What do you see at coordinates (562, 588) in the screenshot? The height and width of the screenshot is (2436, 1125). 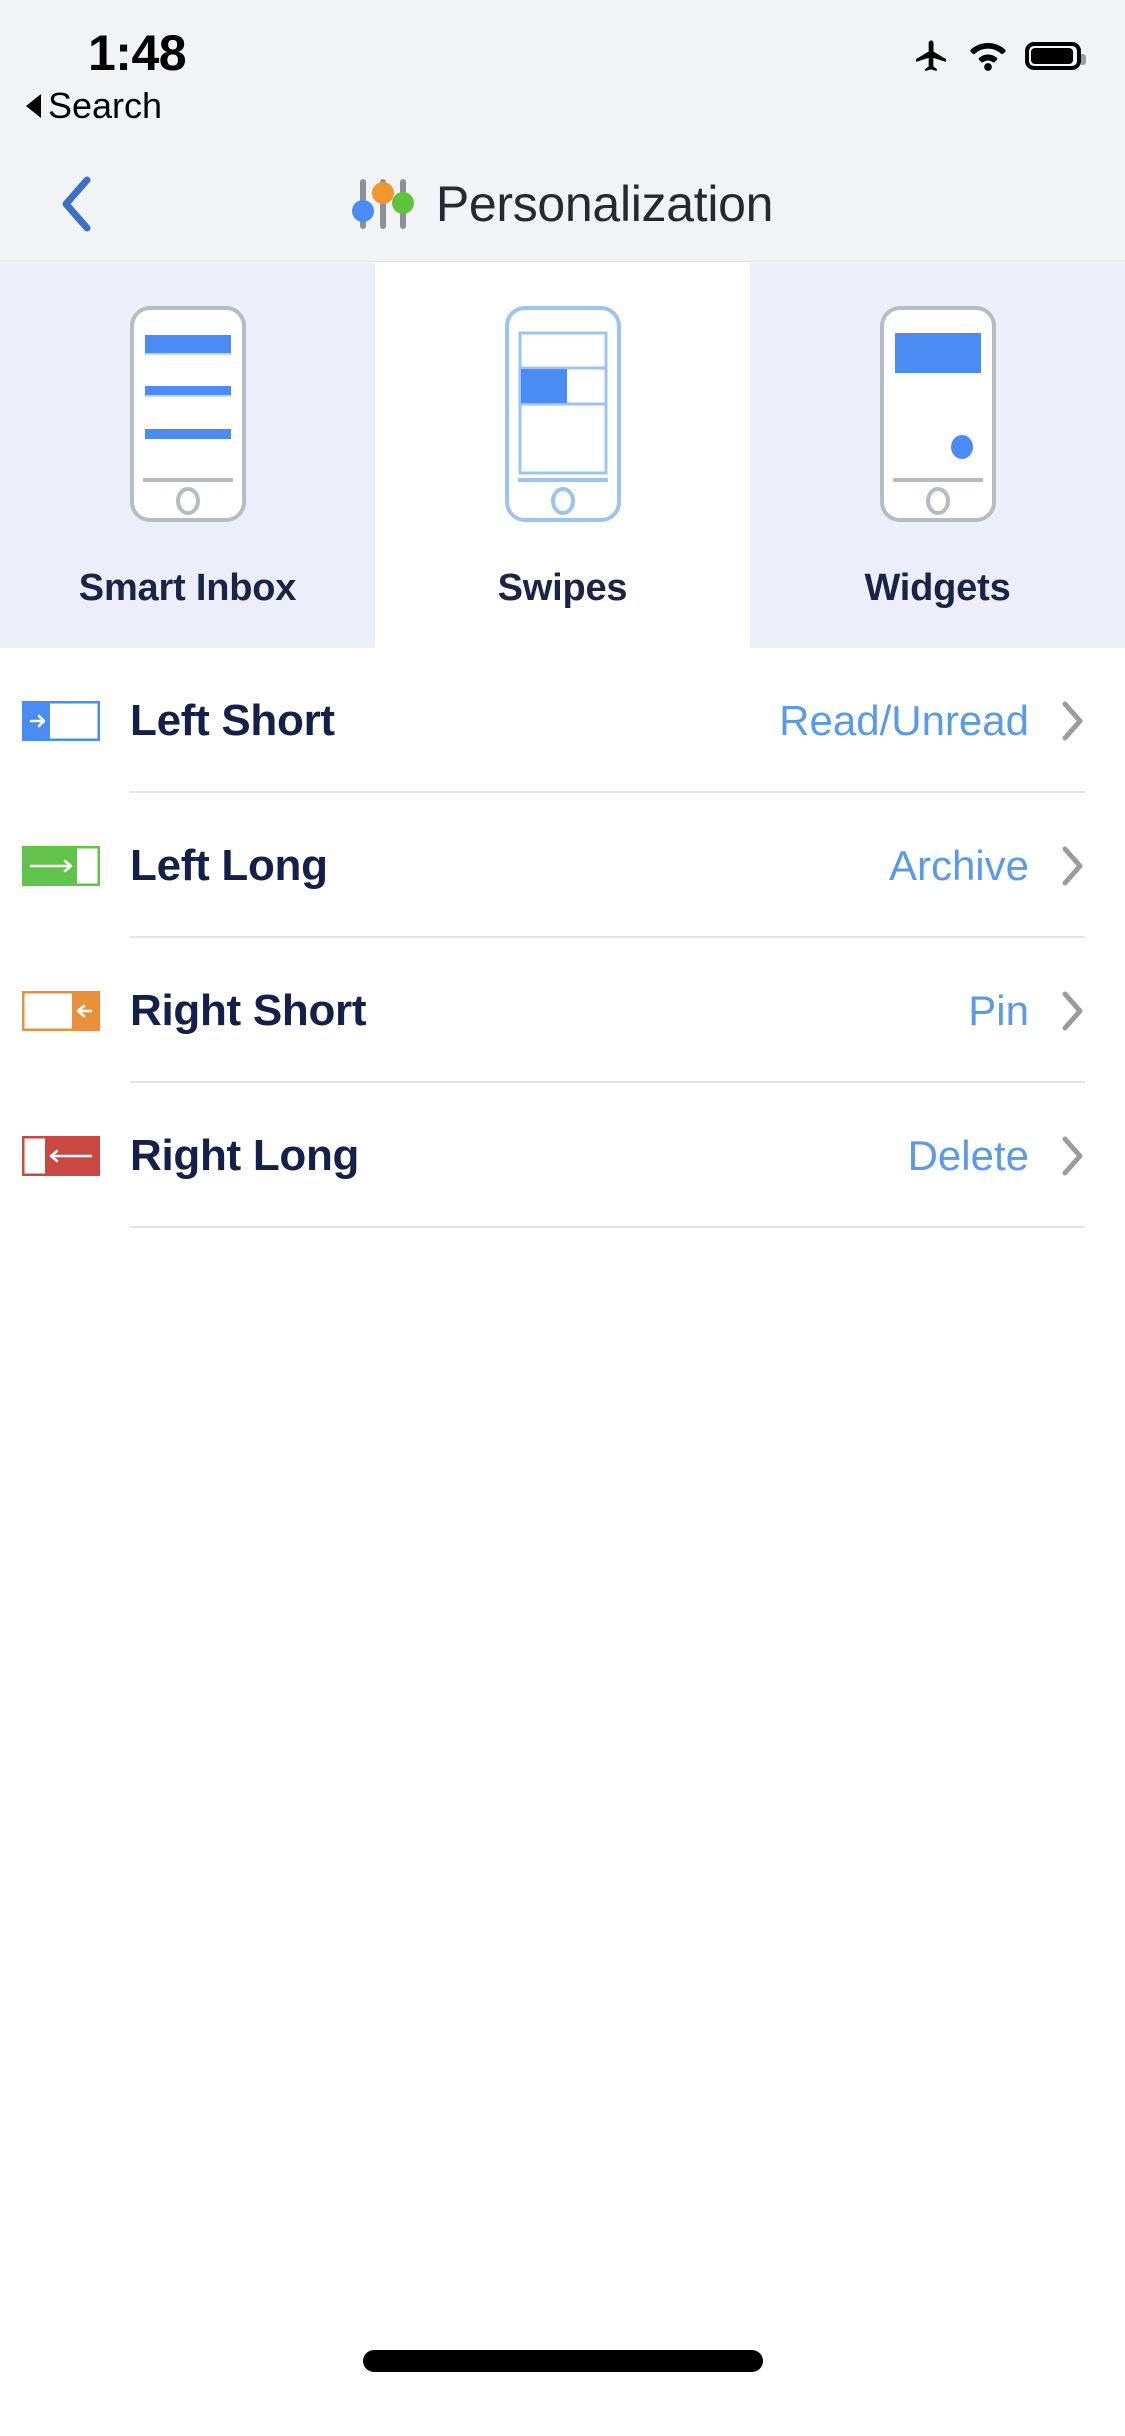 I see `tab-label-swipes: Swipes` at bounding box center [562, 588].